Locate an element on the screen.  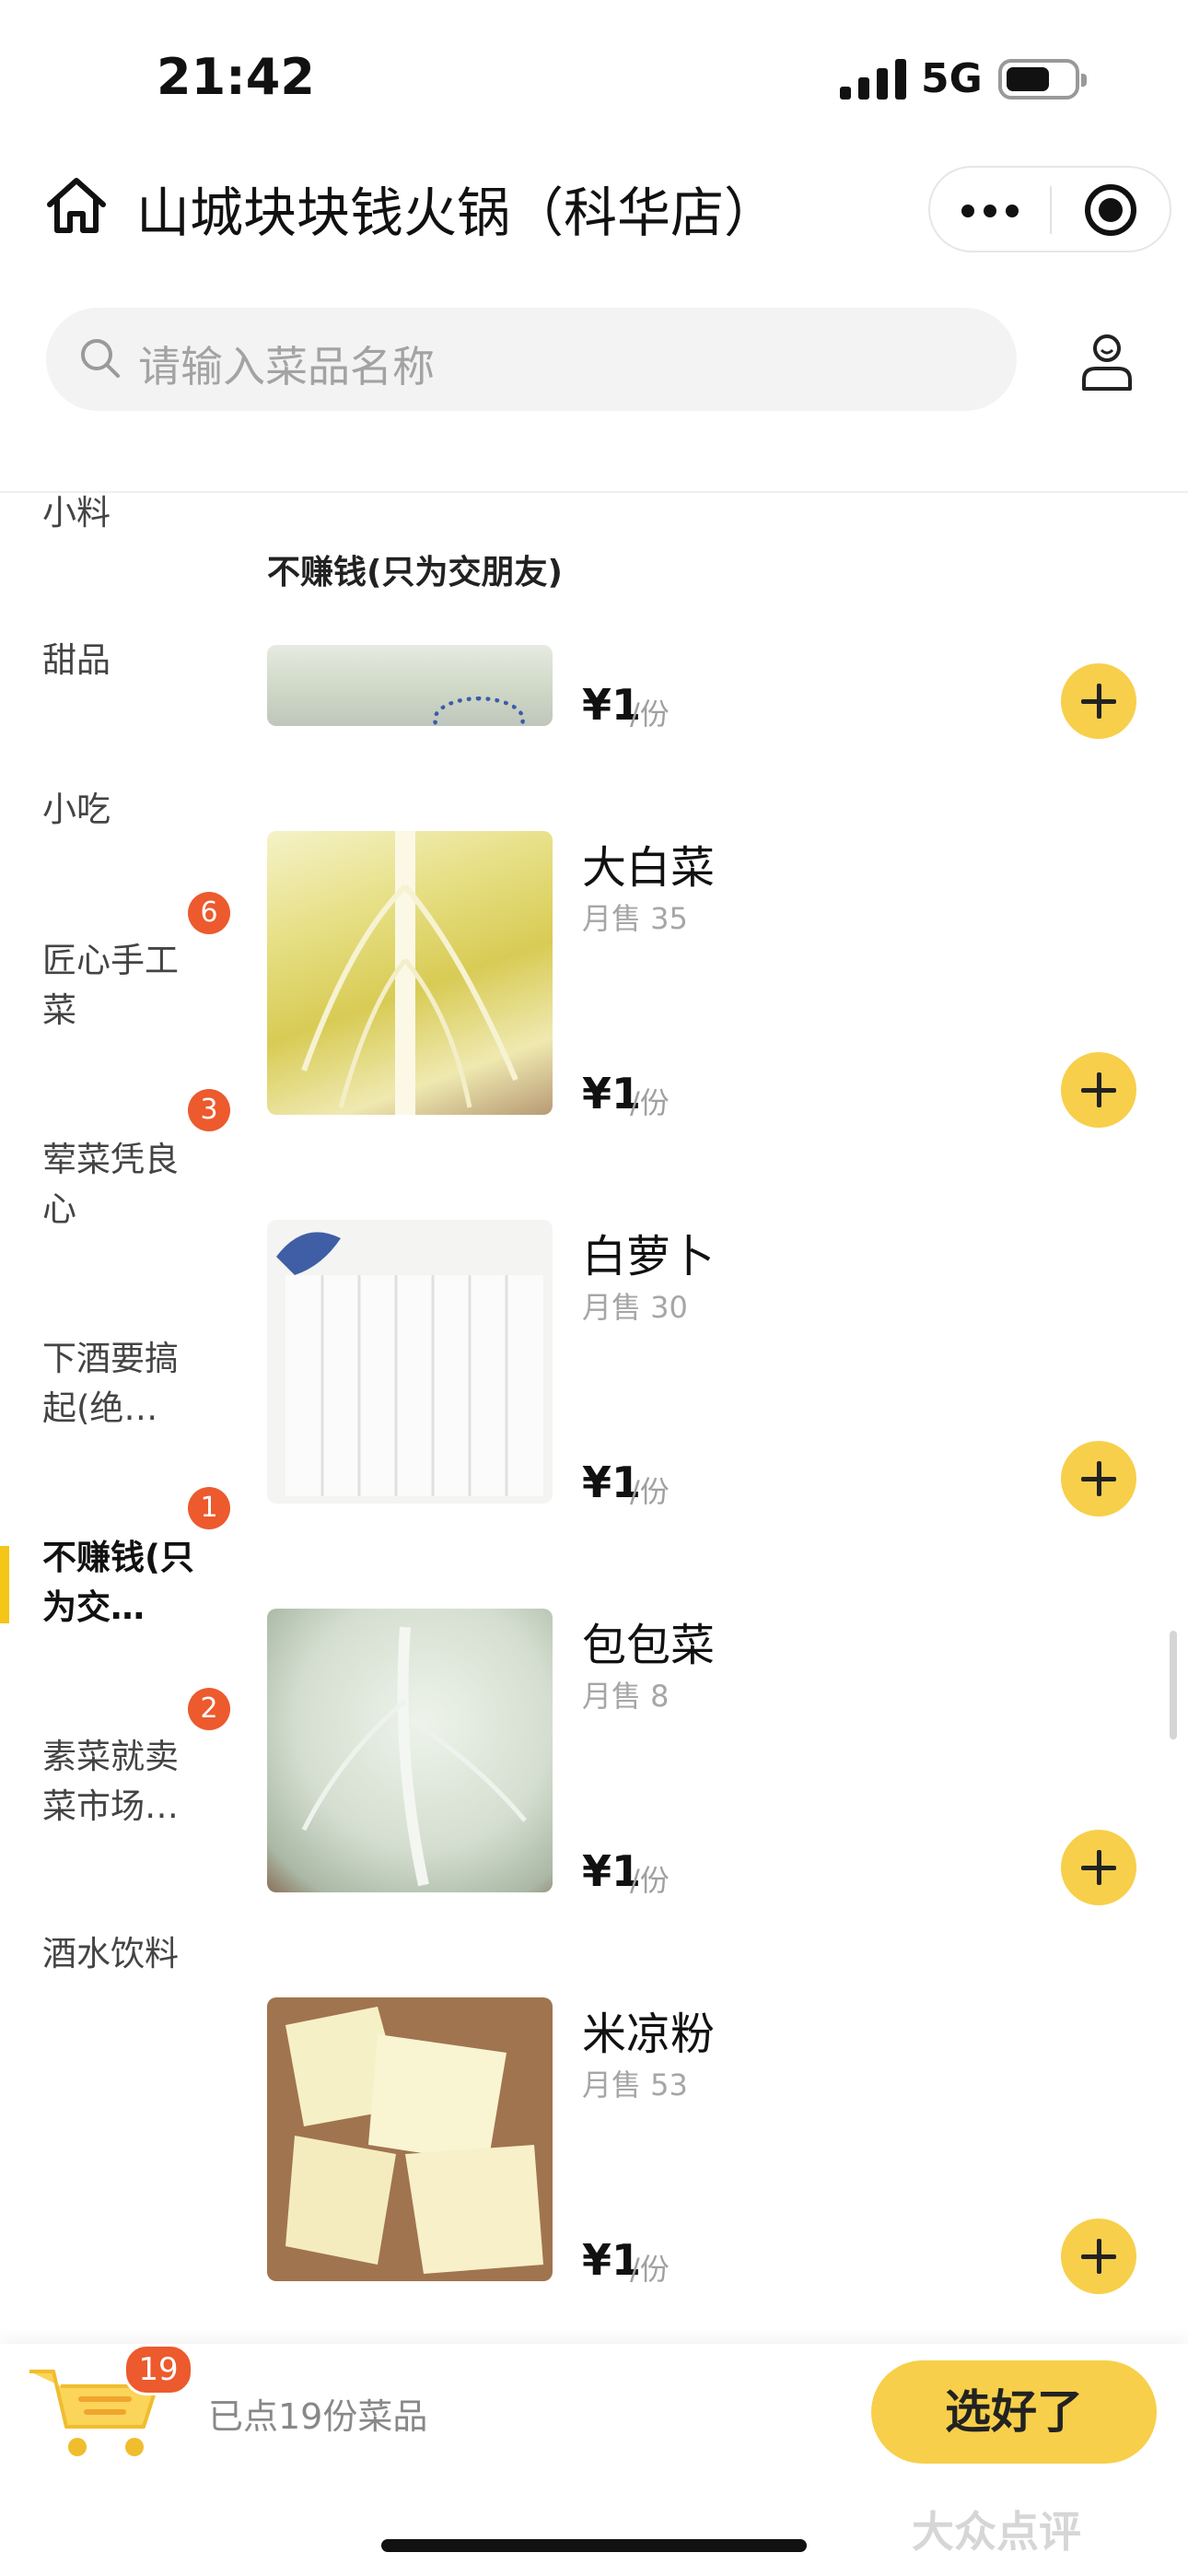
sidebar-count-badge: 1 is located at coordinates (209, 1508).